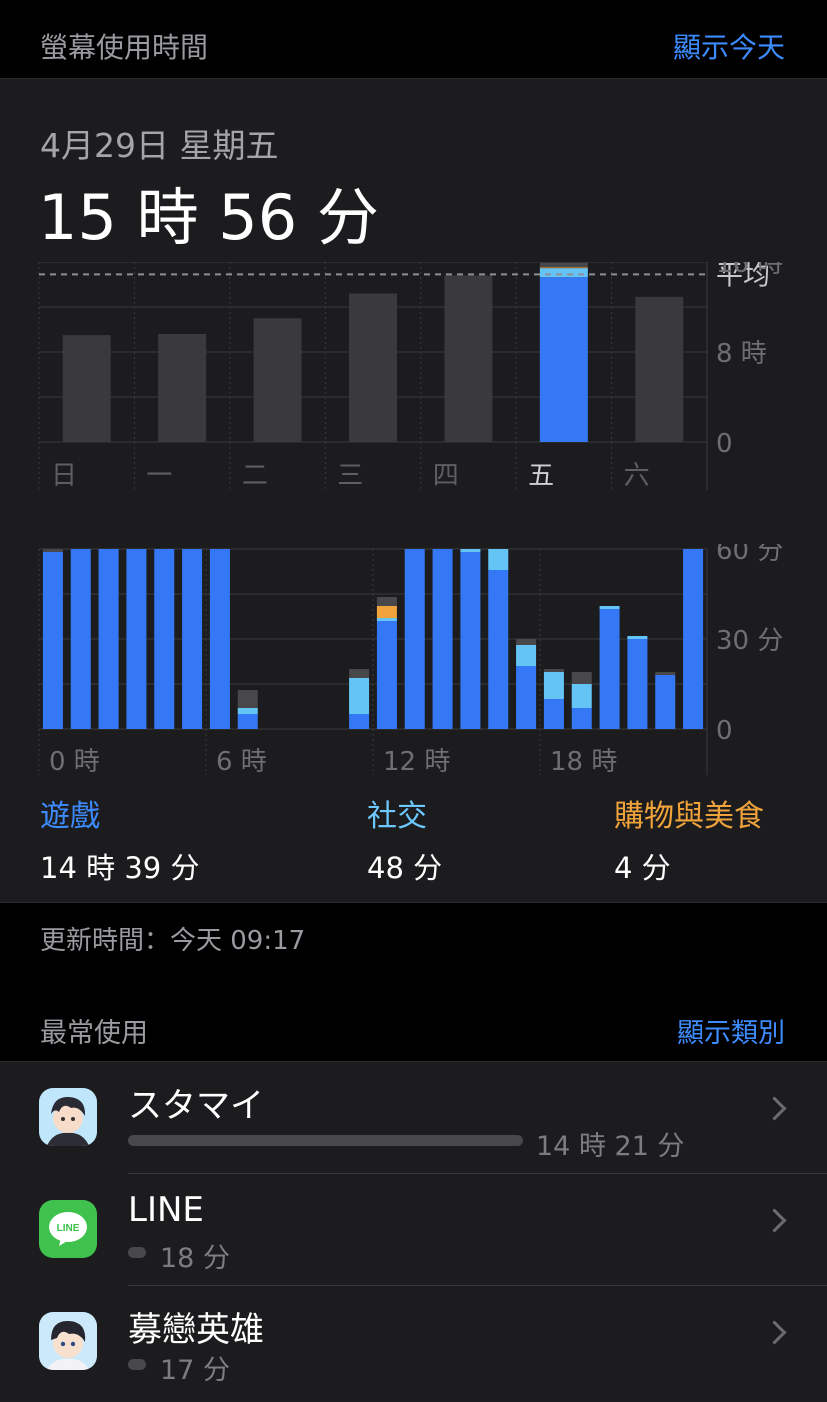 The image size is (827, 1402). I want to click on boyfriend-game-icon, so click(68, 1341).